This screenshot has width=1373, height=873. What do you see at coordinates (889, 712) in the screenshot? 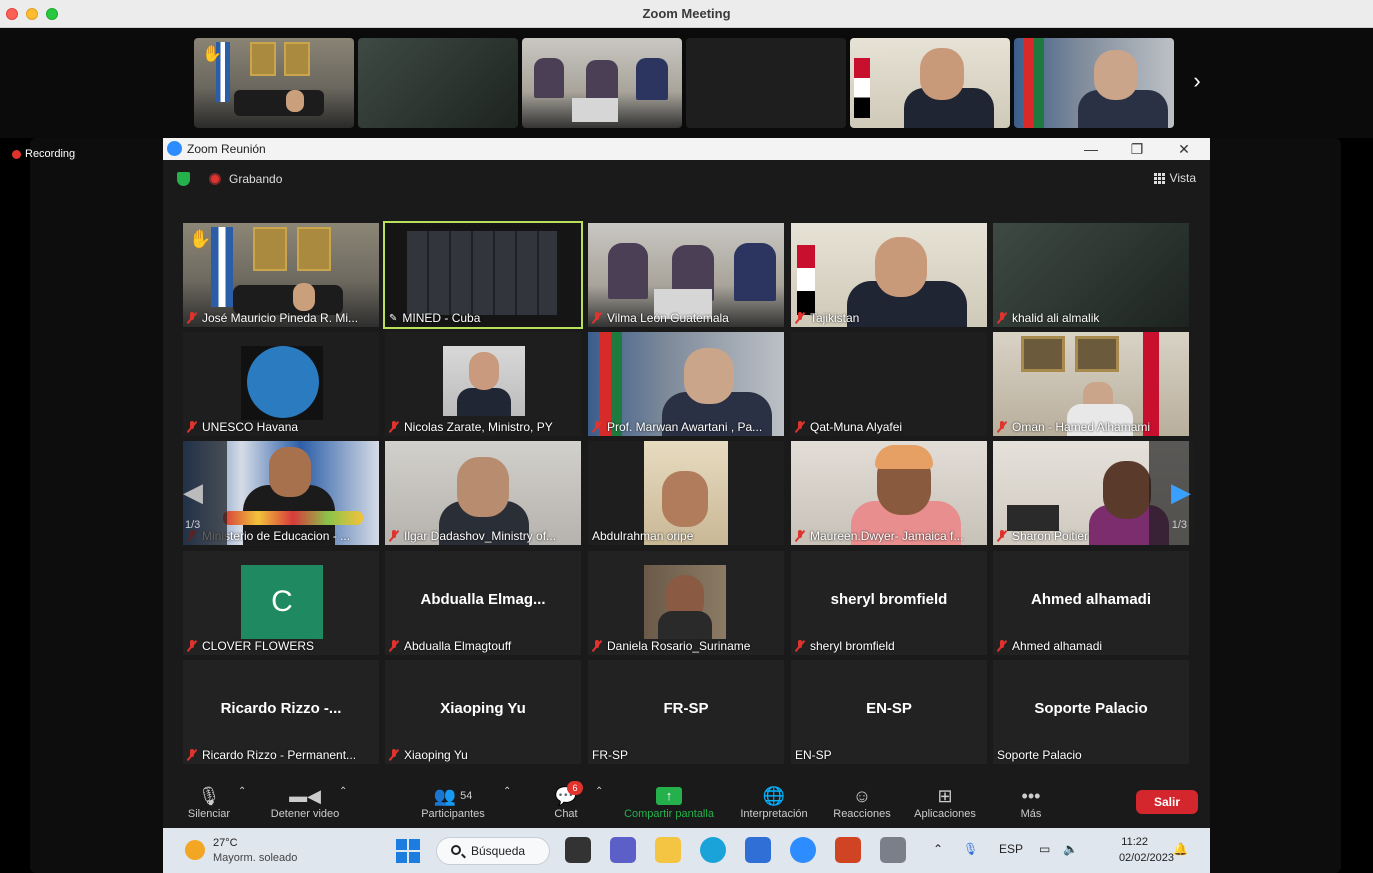
I see `participant-tile: EN-SP EN-SP` at bounding box center [889, 712].